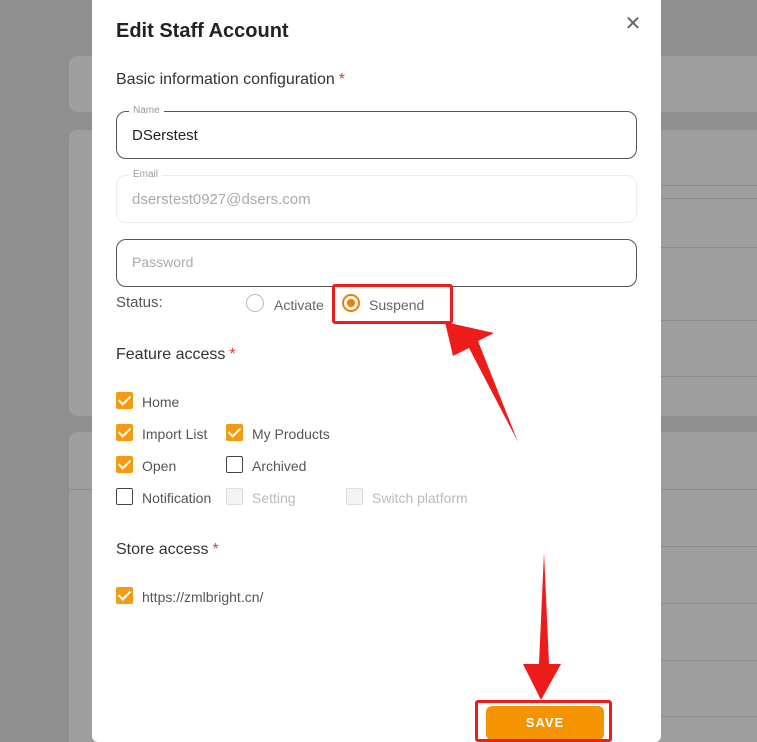 This screenshot has width=757, height=742. Describe the element at coordinates (124, 595) in the screenshot. I see `store-checkbox` at that location.